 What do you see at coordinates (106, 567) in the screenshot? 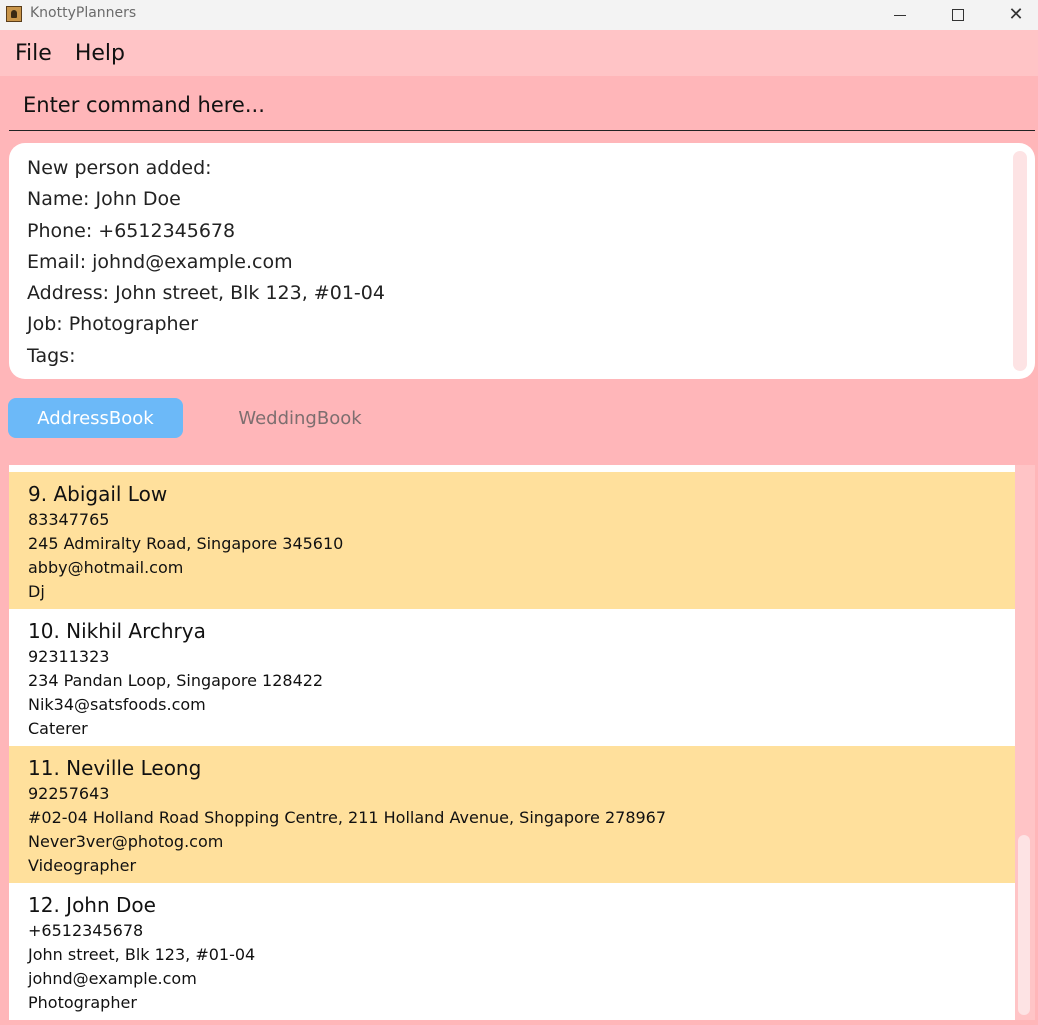
I see `person-email: abby@hotmail.com` at bounding box center [106, 567].